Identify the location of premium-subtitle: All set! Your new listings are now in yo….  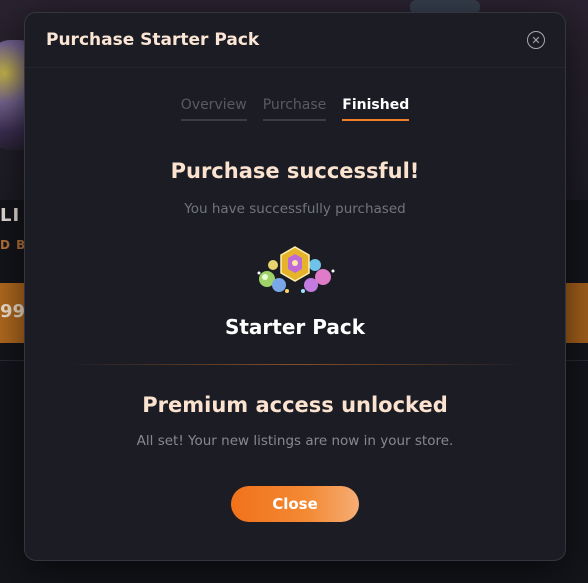
(295, 441).